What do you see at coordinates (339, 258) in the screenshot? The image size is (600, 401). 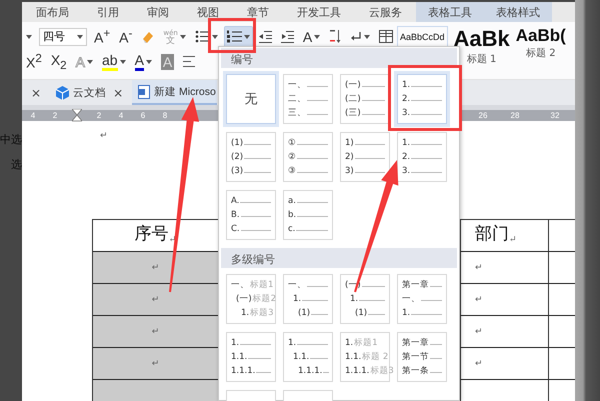 I see `section-header: 多级编号` at bounding box center [339, 258].